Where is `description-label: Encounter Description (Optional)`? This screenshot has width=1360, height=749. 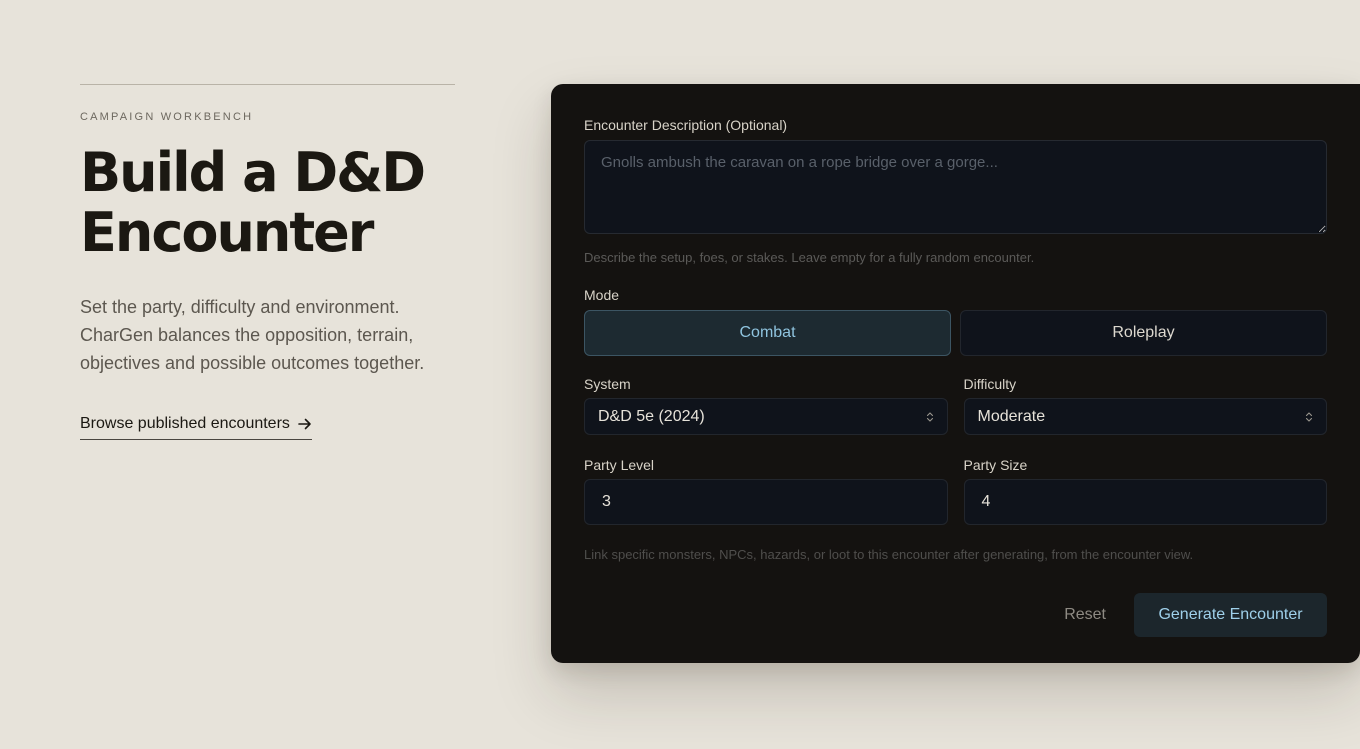 description-label: Encounter Description (Optional) is located at coordinates (686, 125).